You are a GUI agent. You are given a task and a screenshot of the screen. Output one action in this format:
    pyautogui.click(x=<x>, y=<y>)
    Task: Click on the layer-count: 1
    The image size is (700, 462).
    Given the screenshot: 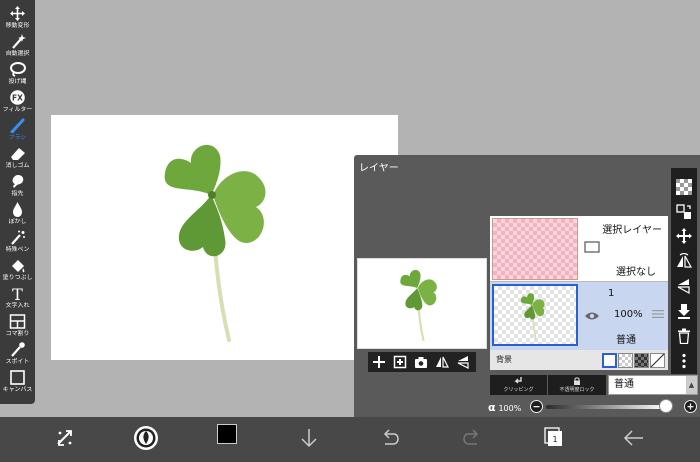 What is the action you would take?
    pyautogui.click(x=554, y=439)
    